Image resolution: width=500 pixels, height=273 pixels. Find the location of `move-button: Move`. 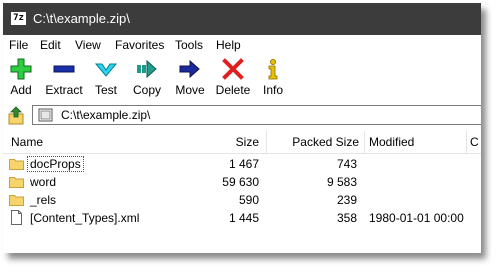

move-button: Move is located at coordinates (190, 77).